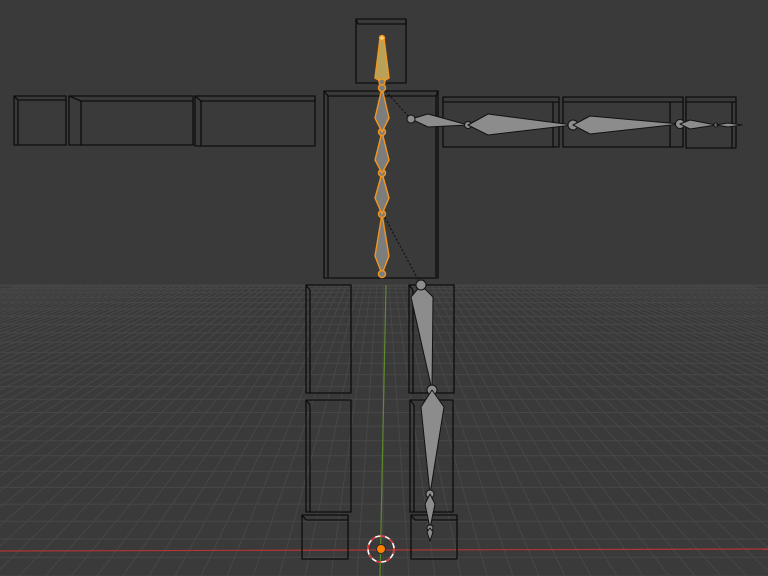  I want to click on bone-joint-head-base, so click(382, 82).